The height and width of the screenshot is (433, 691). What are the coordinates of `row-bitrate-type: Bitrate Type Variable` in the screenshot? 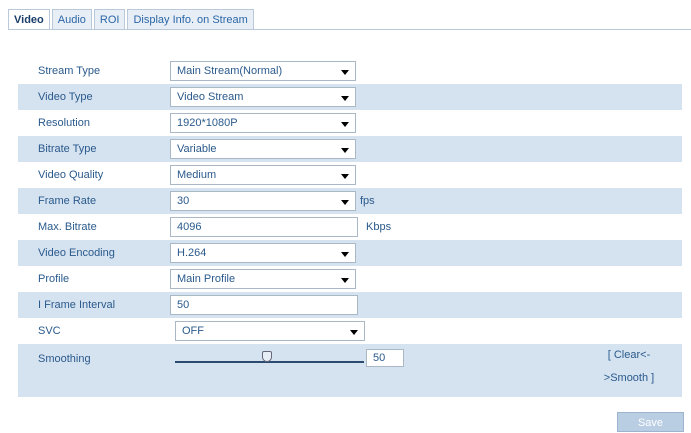 It's located at (350, 149).